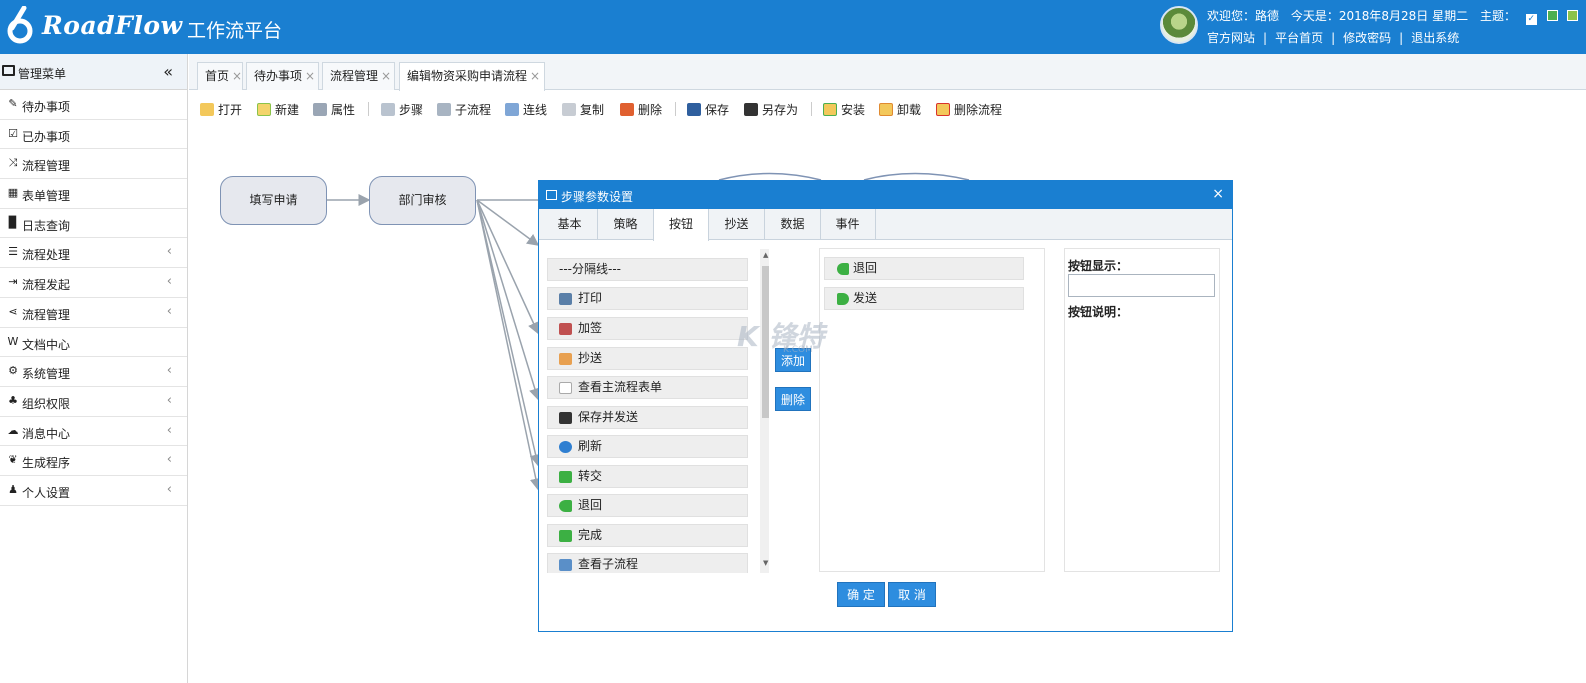 Image resolution: width=1586 pixels, height=683 pixels. Describe the element at coordinates (865, 268) in the screenshot. I see `list-item-label: 退回` at that location.